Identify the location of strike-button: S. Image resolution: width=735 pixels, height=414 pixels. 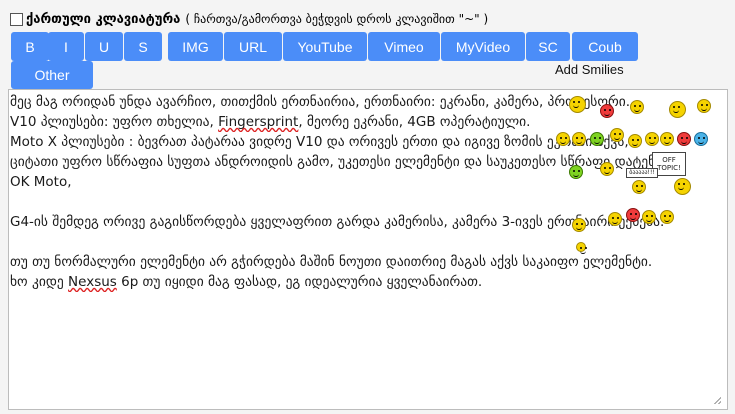
(143, 46).